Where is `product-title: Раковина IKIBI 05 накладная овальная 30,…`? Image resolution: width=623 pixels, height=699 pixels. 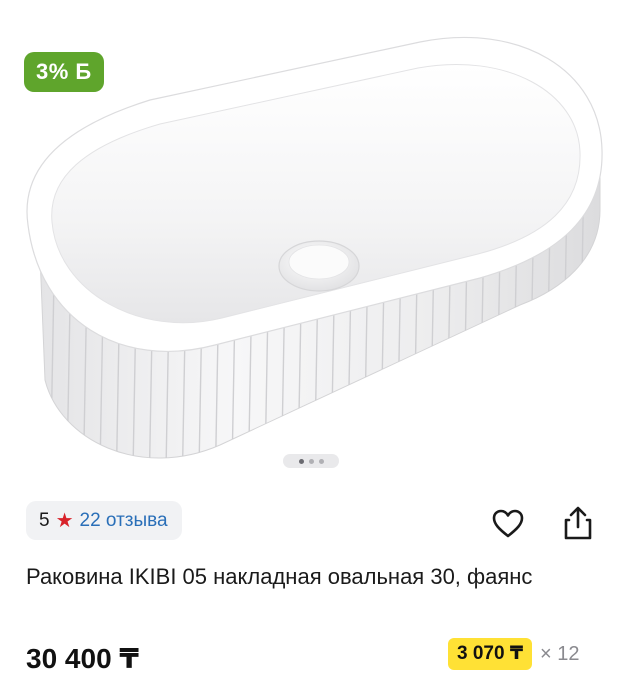
product-title: Раковина IKIBI 05 накладная овальная 30,… is located at coordinates (279, 576).